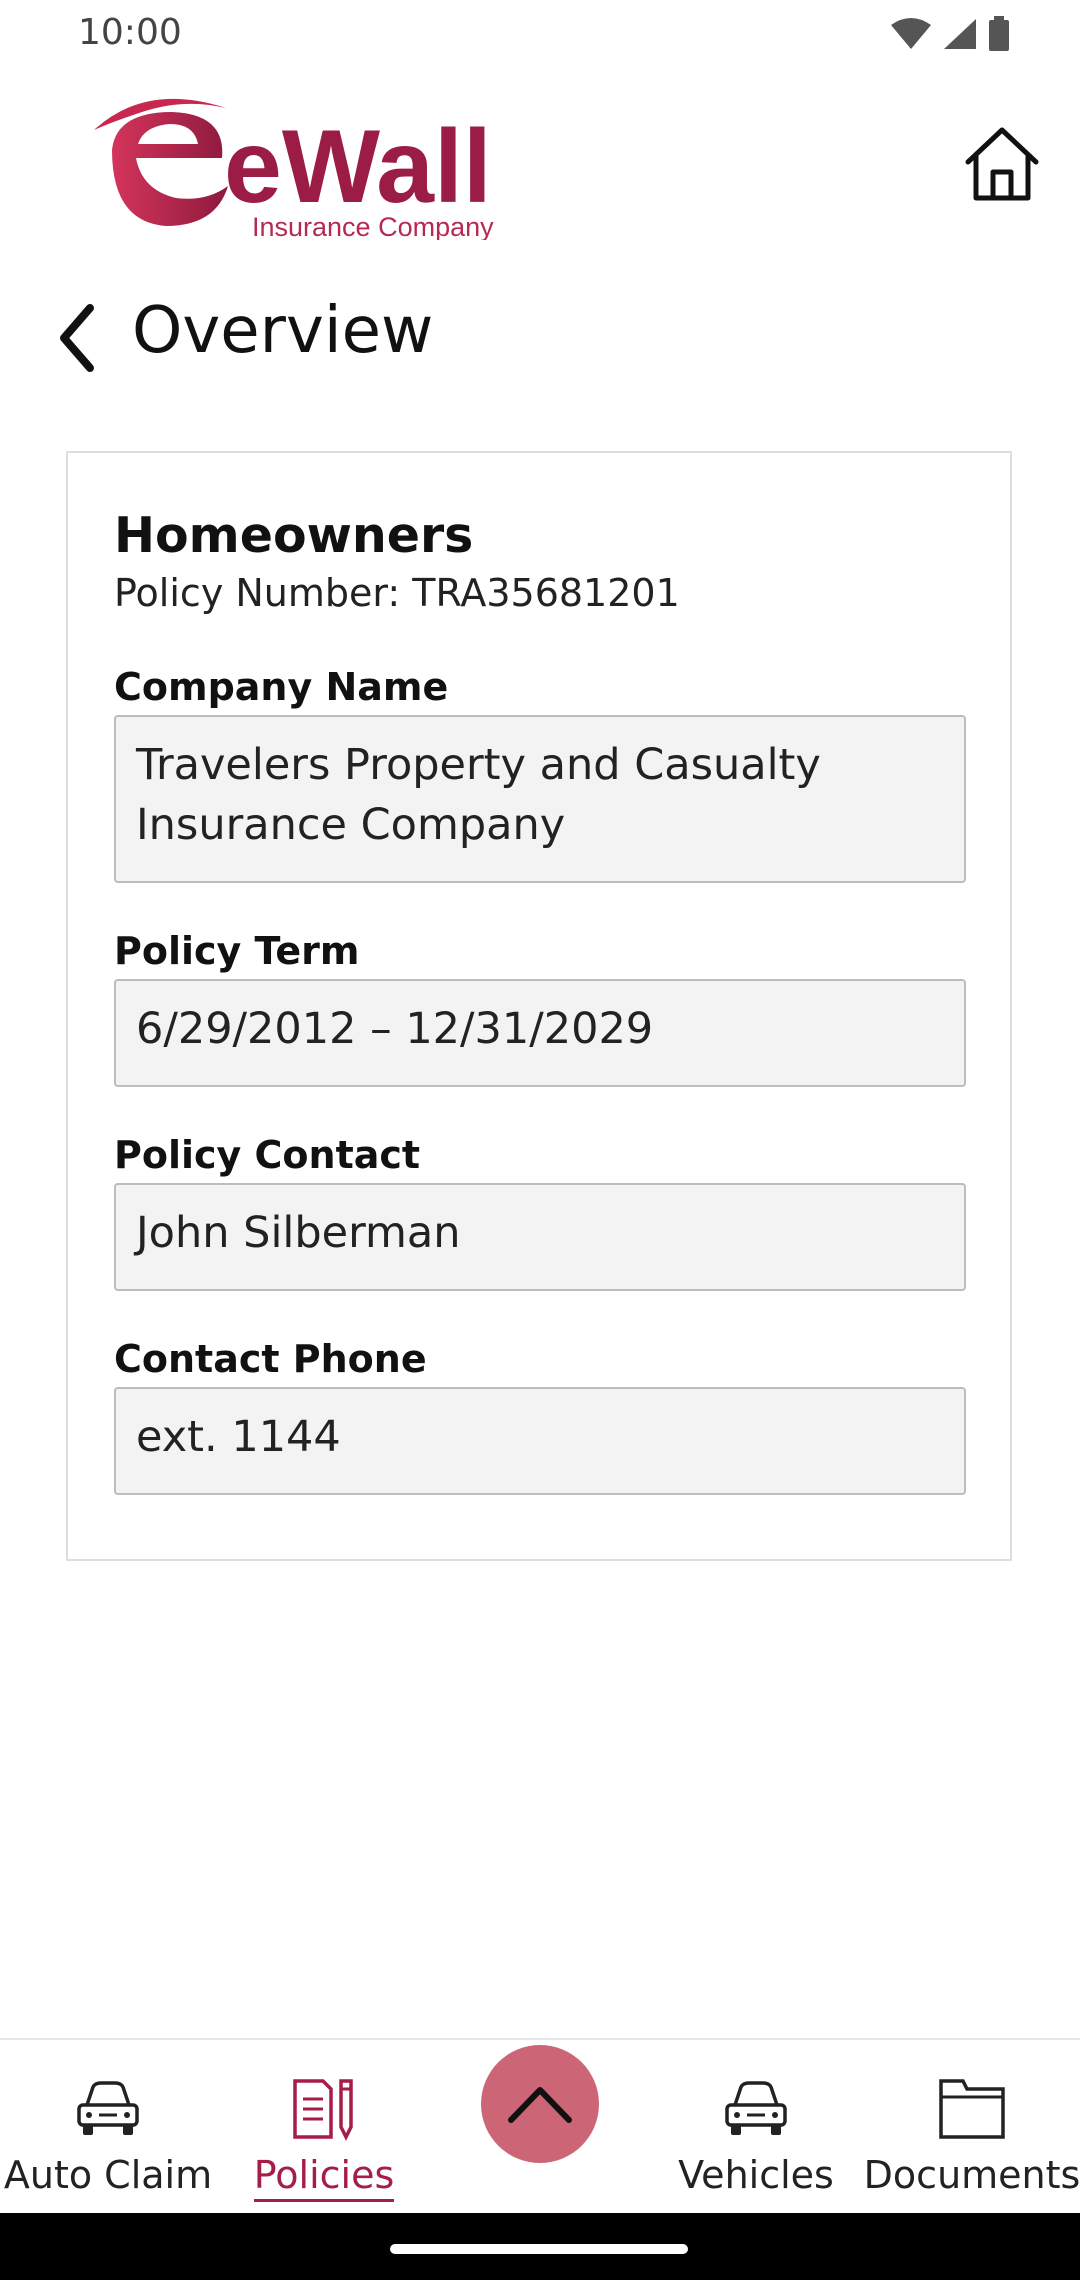  Describe the element at coordinates (324, 2177) in the screenshot. I see `nav-label-policies: Policies` at that location.